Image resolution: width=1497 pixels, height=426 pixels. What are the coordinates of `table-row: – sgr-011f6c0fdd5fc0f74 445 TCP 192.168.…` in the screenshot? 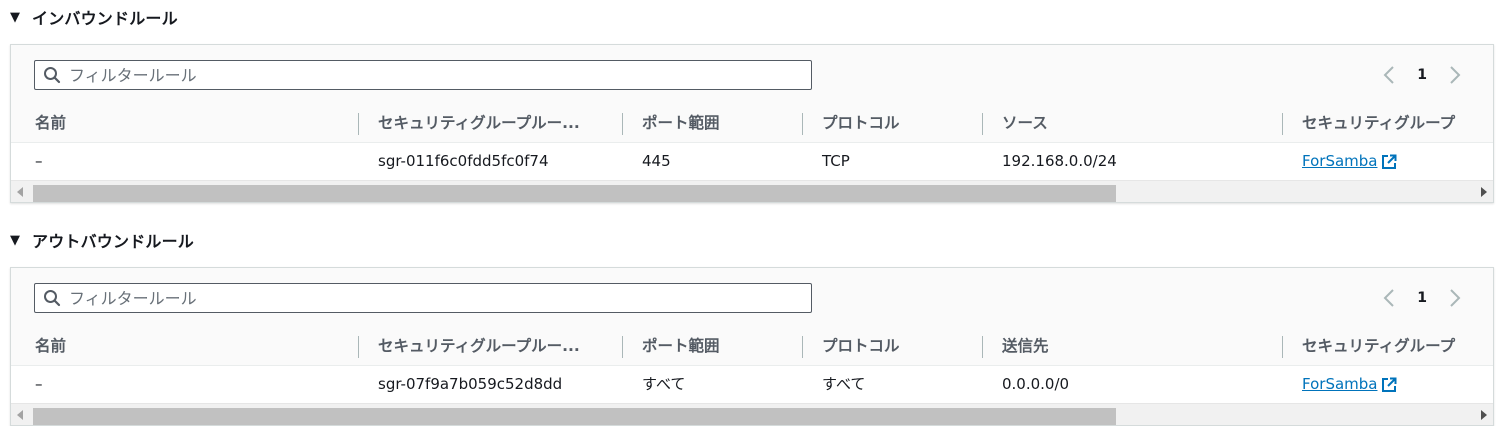 It's located at (752, 161).